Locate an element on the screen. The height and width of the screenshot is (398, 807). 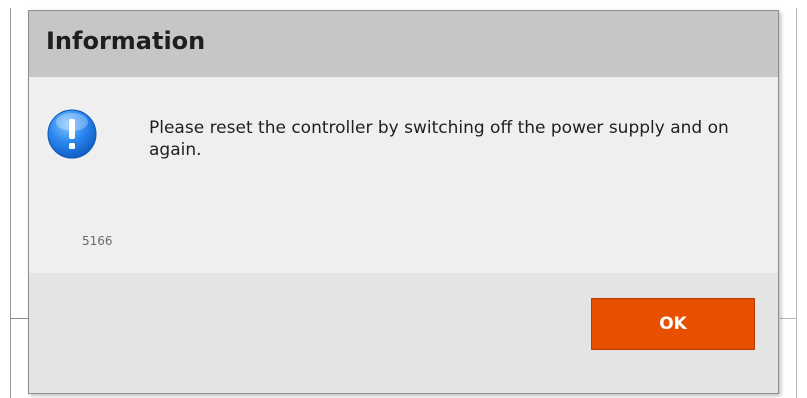
message-code: 5166 is located at coordinates (97, 241).